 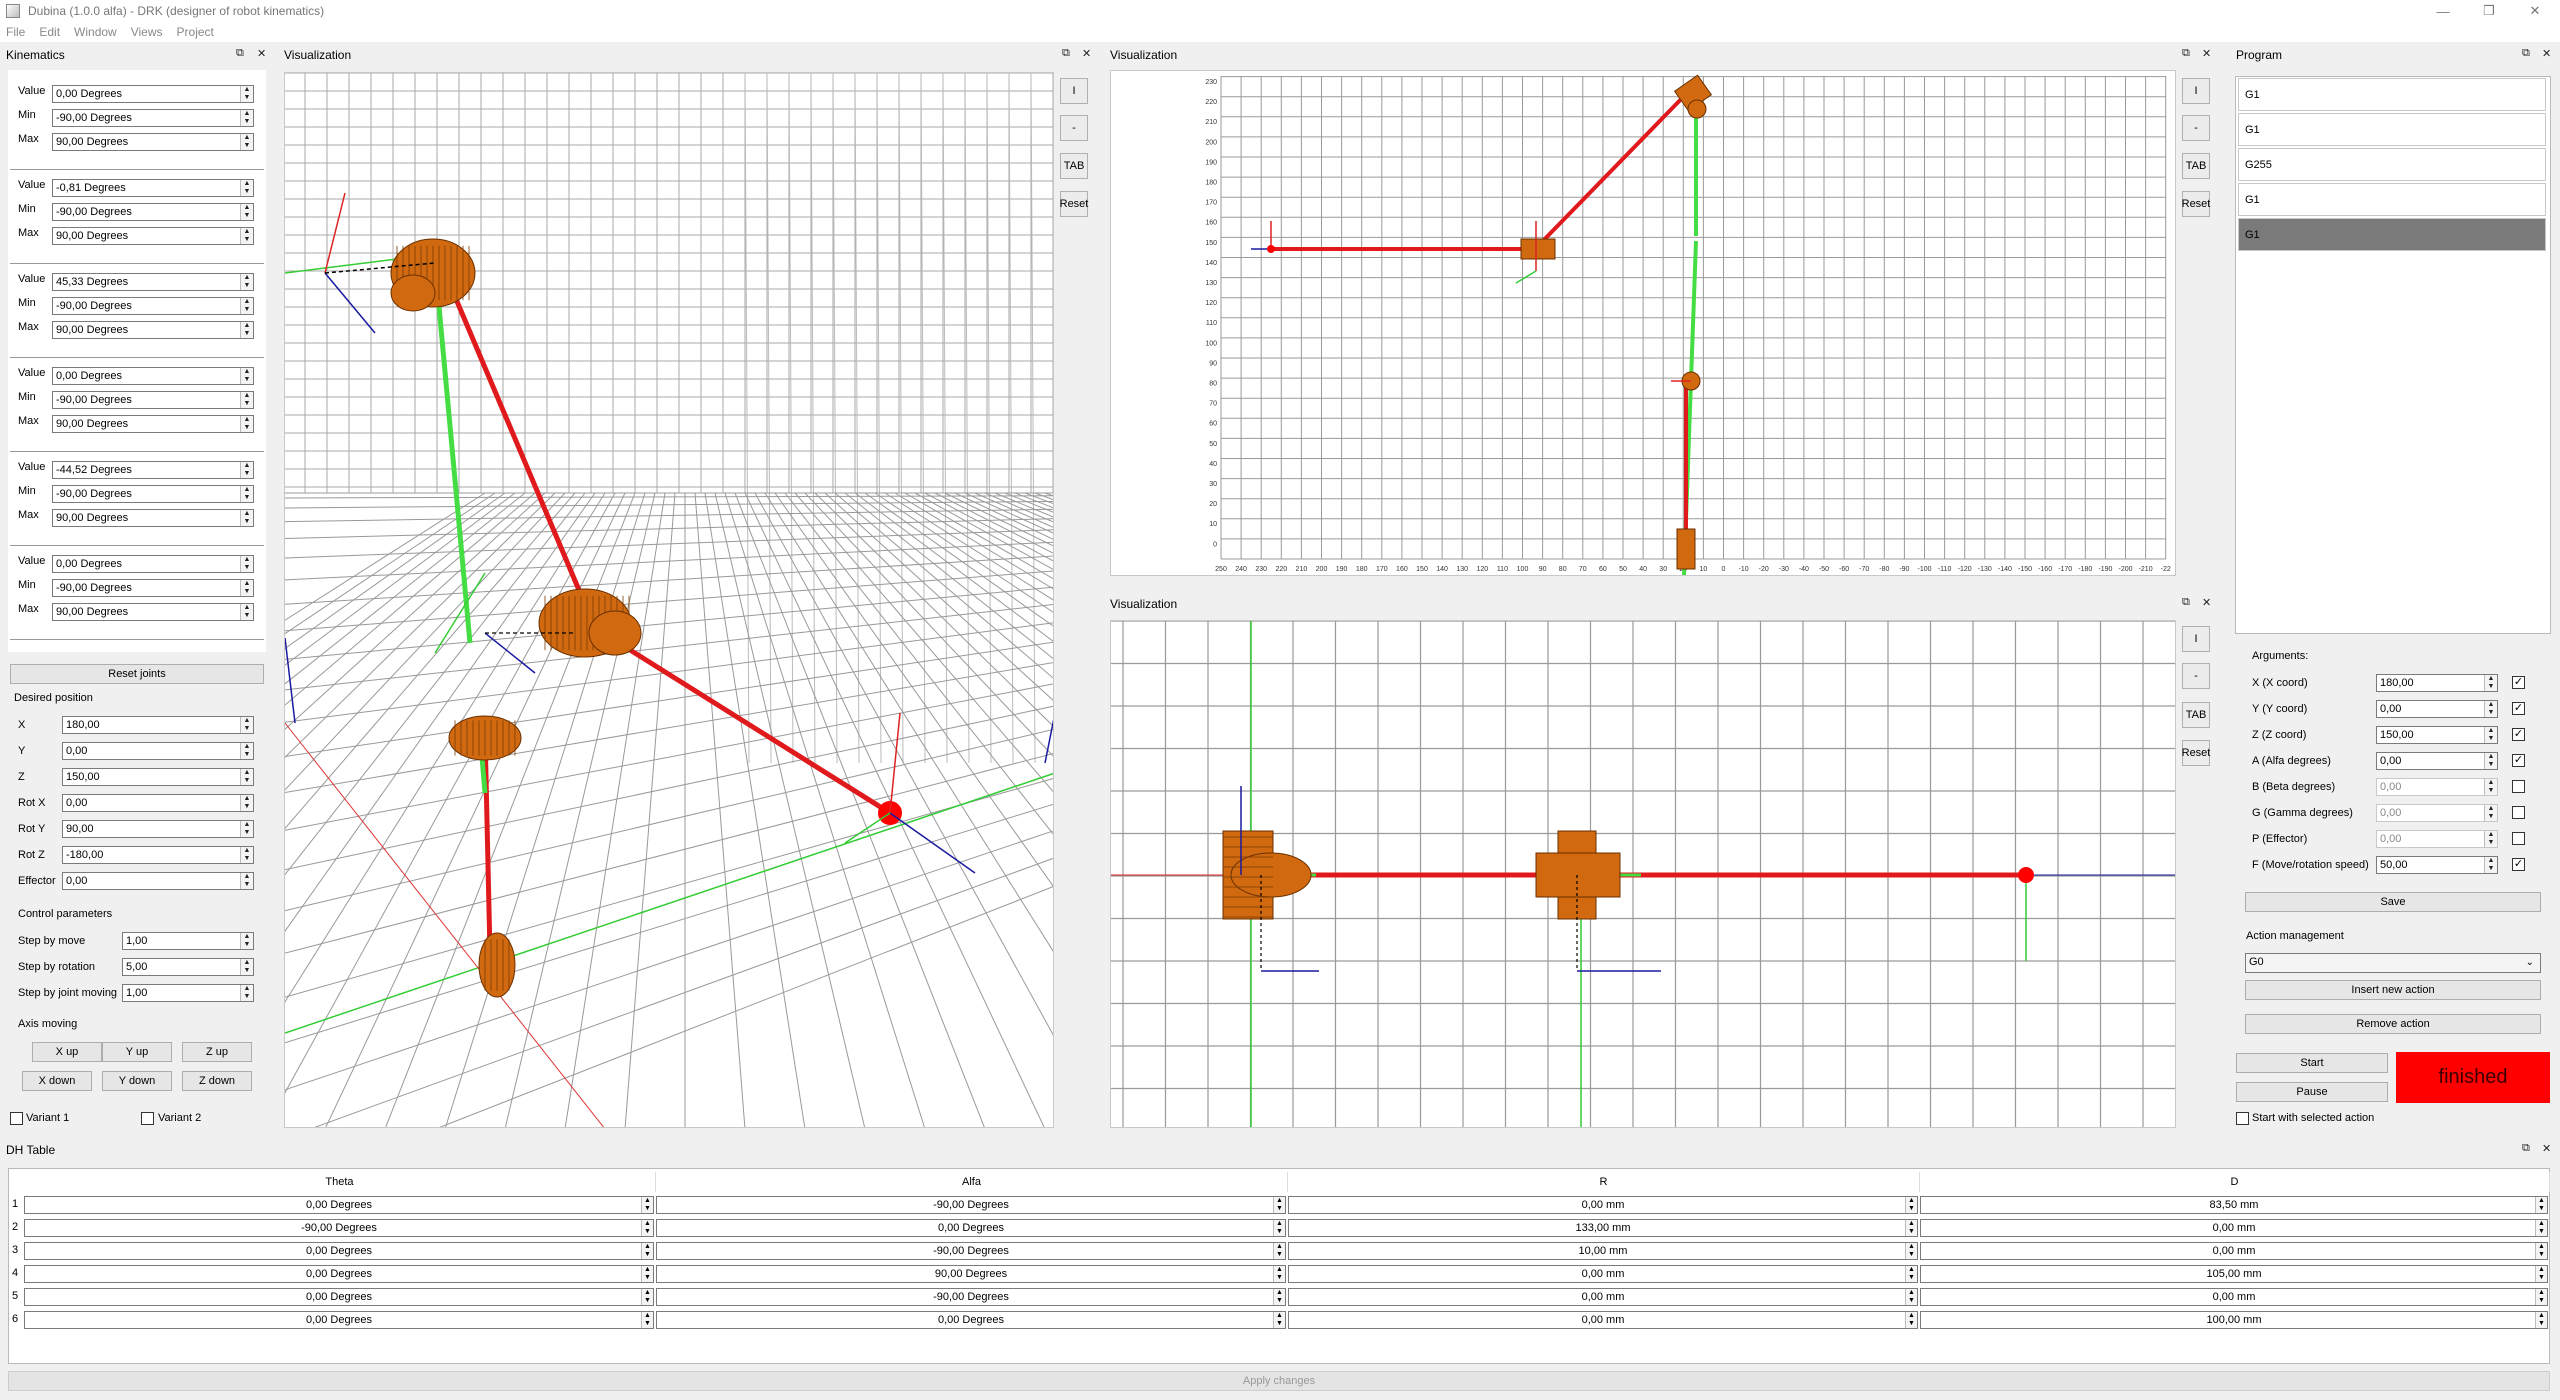 What do you see at coordinates (2393, 902) in the screenshot?
I see `save-button: Save` at bounding box center [2393, 902].